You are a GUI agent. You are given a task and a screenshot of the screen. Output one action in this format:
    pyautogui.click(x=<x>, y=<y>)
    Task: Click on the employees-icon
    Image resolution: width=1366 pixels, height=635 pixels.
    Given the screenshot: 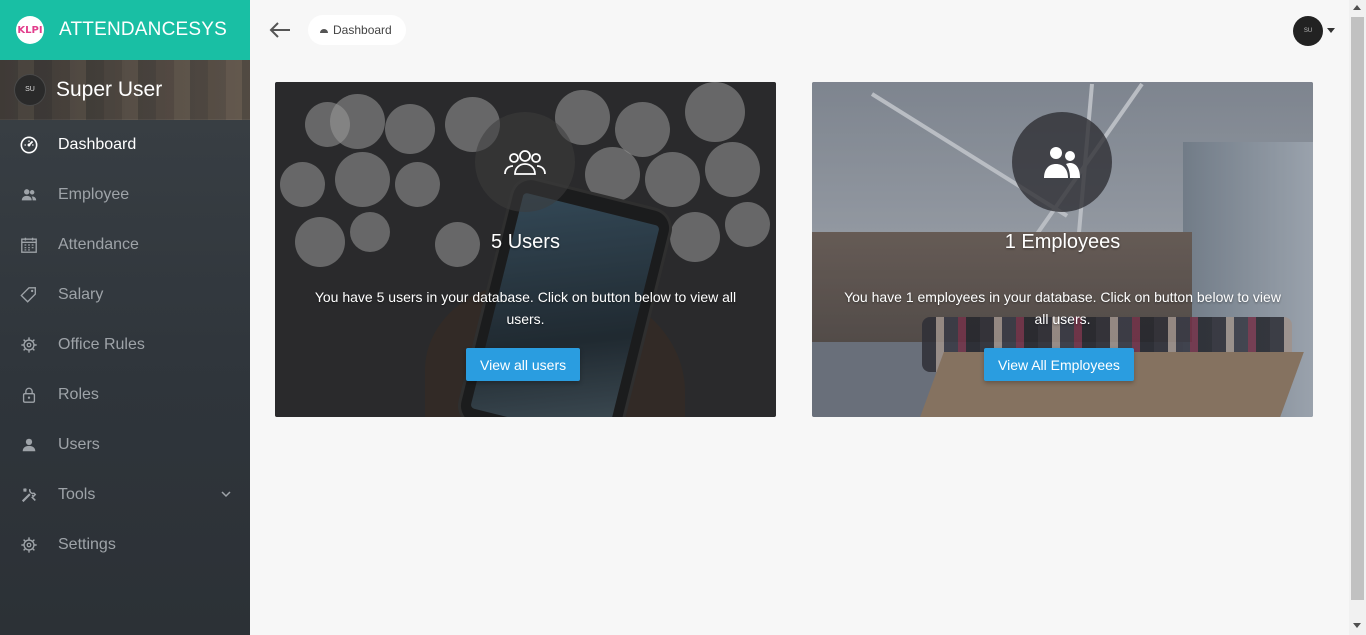 What is the action you would take?
    pyautogui.click(x=1062, y=162)
    